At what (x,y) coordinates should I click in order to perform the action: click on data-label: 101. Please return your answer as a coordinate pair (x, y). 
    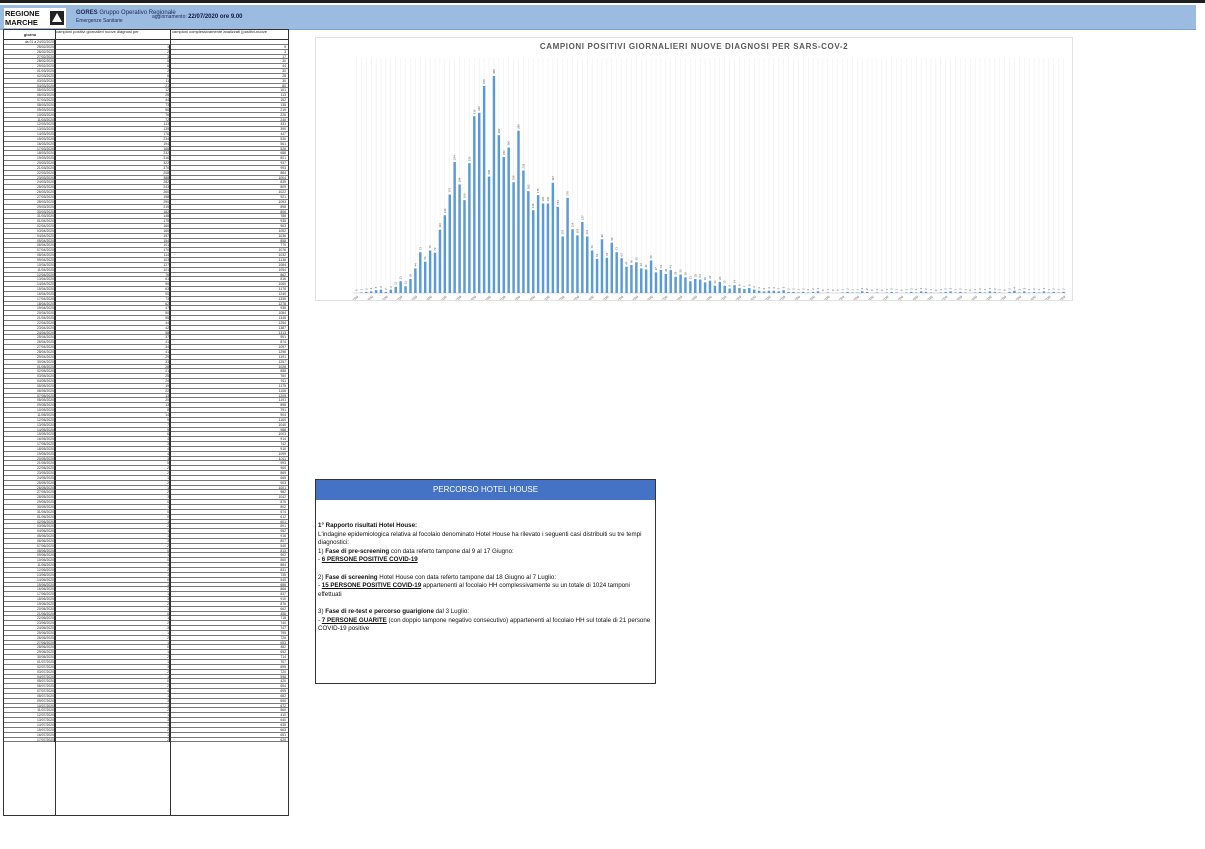
    Looking at the image, I should click on (563, 231).